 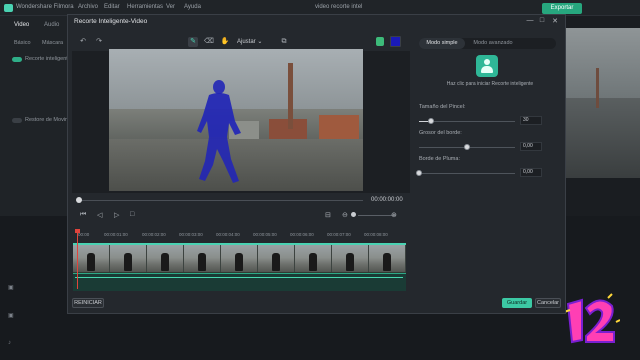 What do you see at coordinates (132, 214) in the screenshot?
I see `stop-icon: □` at bounding box center [132, 214].